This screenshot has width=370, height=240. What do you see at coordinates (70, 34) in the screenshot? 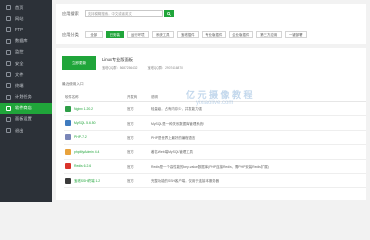
I see `category-label: 应用分类` at bounding box center [70, 34].